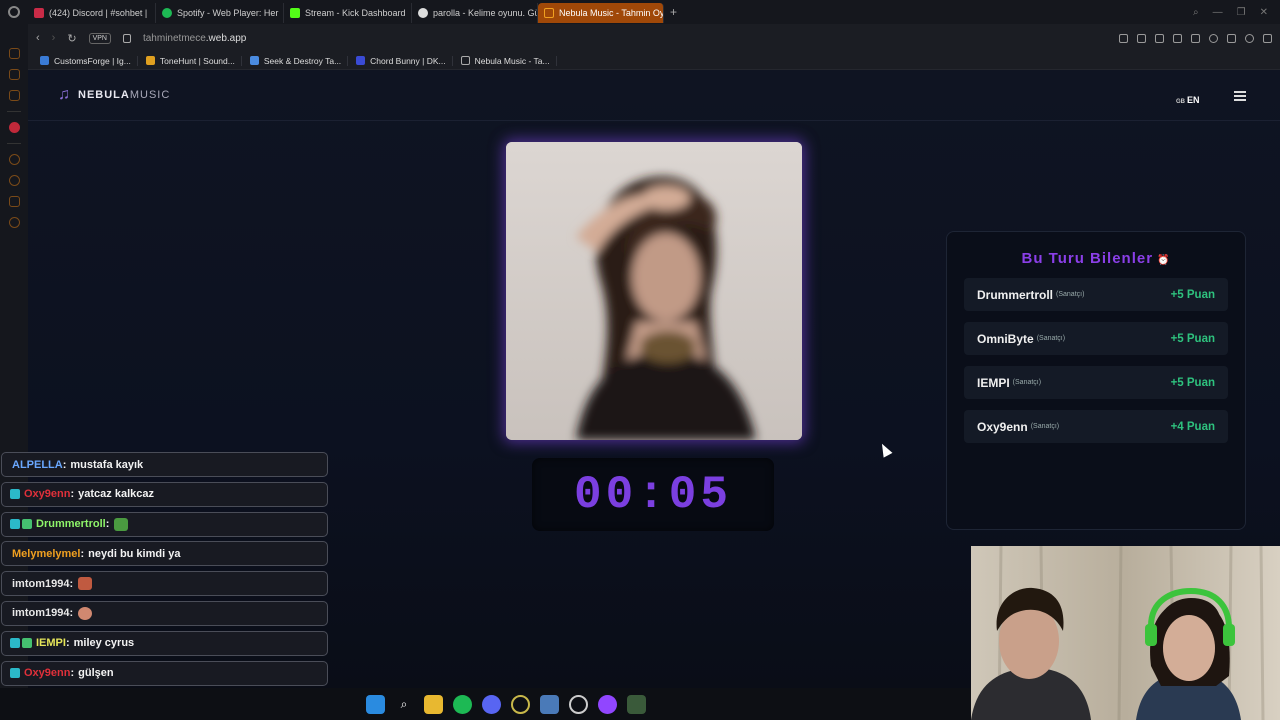 The height and width of the screenshot is (720, 1280). What do you see at coordinates (1180, 102) in the screenshot?
I see `gb-flag-icon: GB` at bounding box center [1180, 102].